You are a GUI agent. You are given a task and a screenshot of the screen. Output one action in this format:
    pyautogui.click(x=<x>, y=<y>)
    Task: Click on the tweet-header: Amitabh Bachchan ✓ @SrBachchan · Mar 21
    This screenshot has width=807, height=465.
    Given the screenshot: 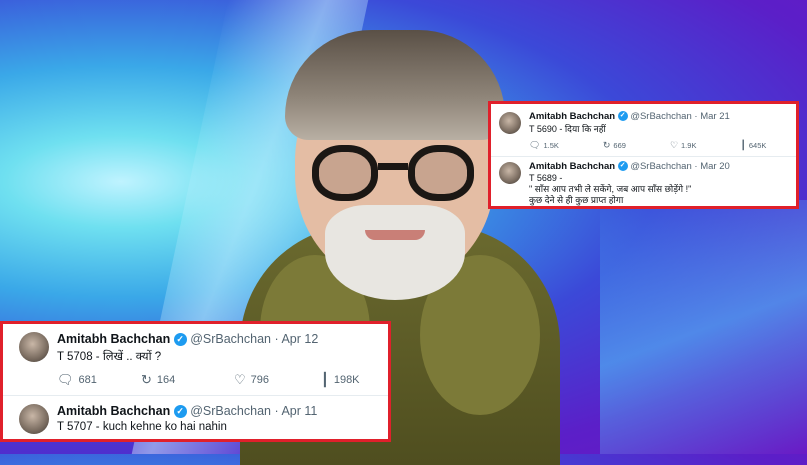 What is the action you would take?
    pyautogui.click(x=629, y=116)
    